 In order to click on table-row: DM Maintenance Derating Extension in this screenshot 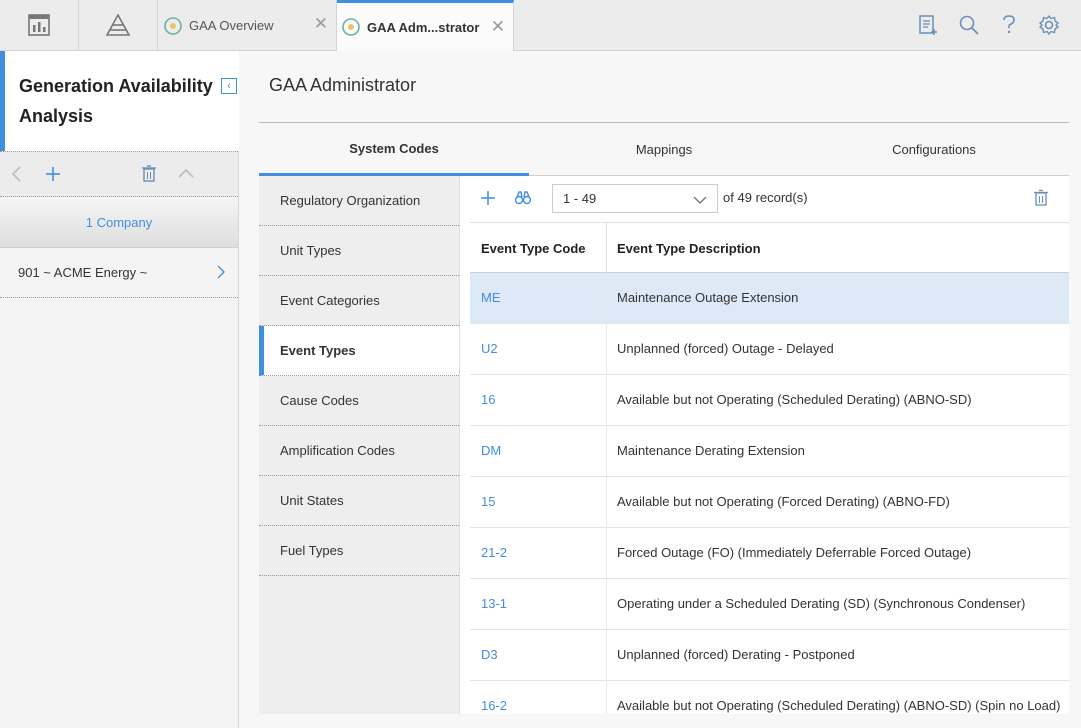, I will do `click(769, 451)`.